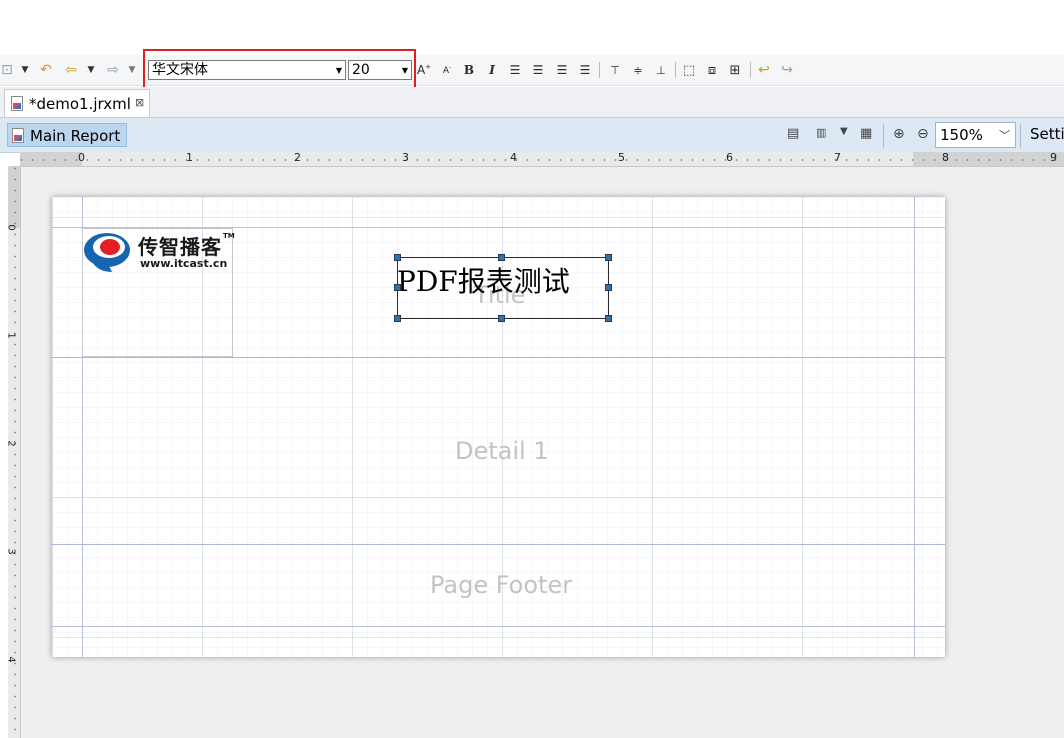 The image size is (1064, 738). What do you see at coordinates (1004, 135) in the screenshot?
I see `chevron-down-icon: ﹀` at bounding box center [1004, 135].